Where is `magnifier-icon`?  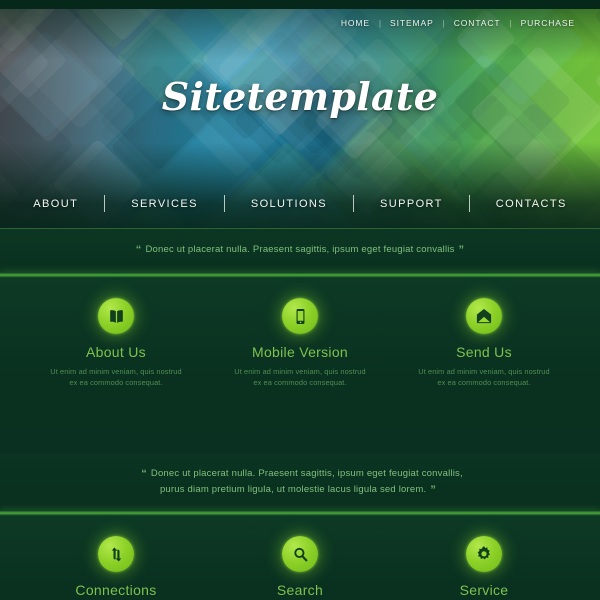 magnifier-icon is located at coordinates (300, 554).